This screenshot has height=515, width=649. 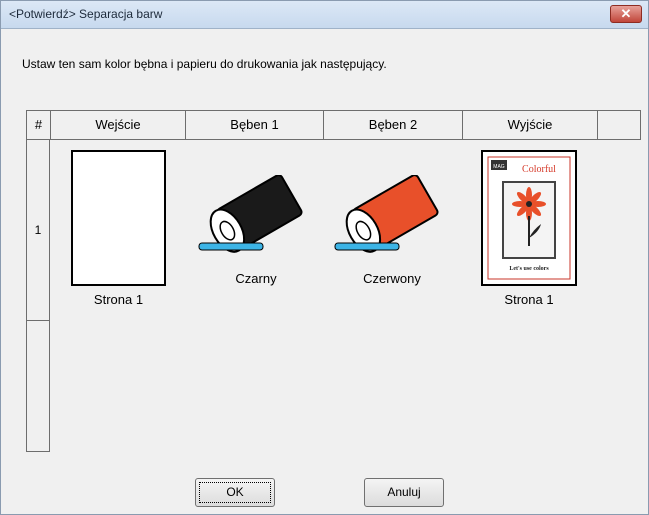 I want to click on drum1-black-icon, so click(x=250, y=214).